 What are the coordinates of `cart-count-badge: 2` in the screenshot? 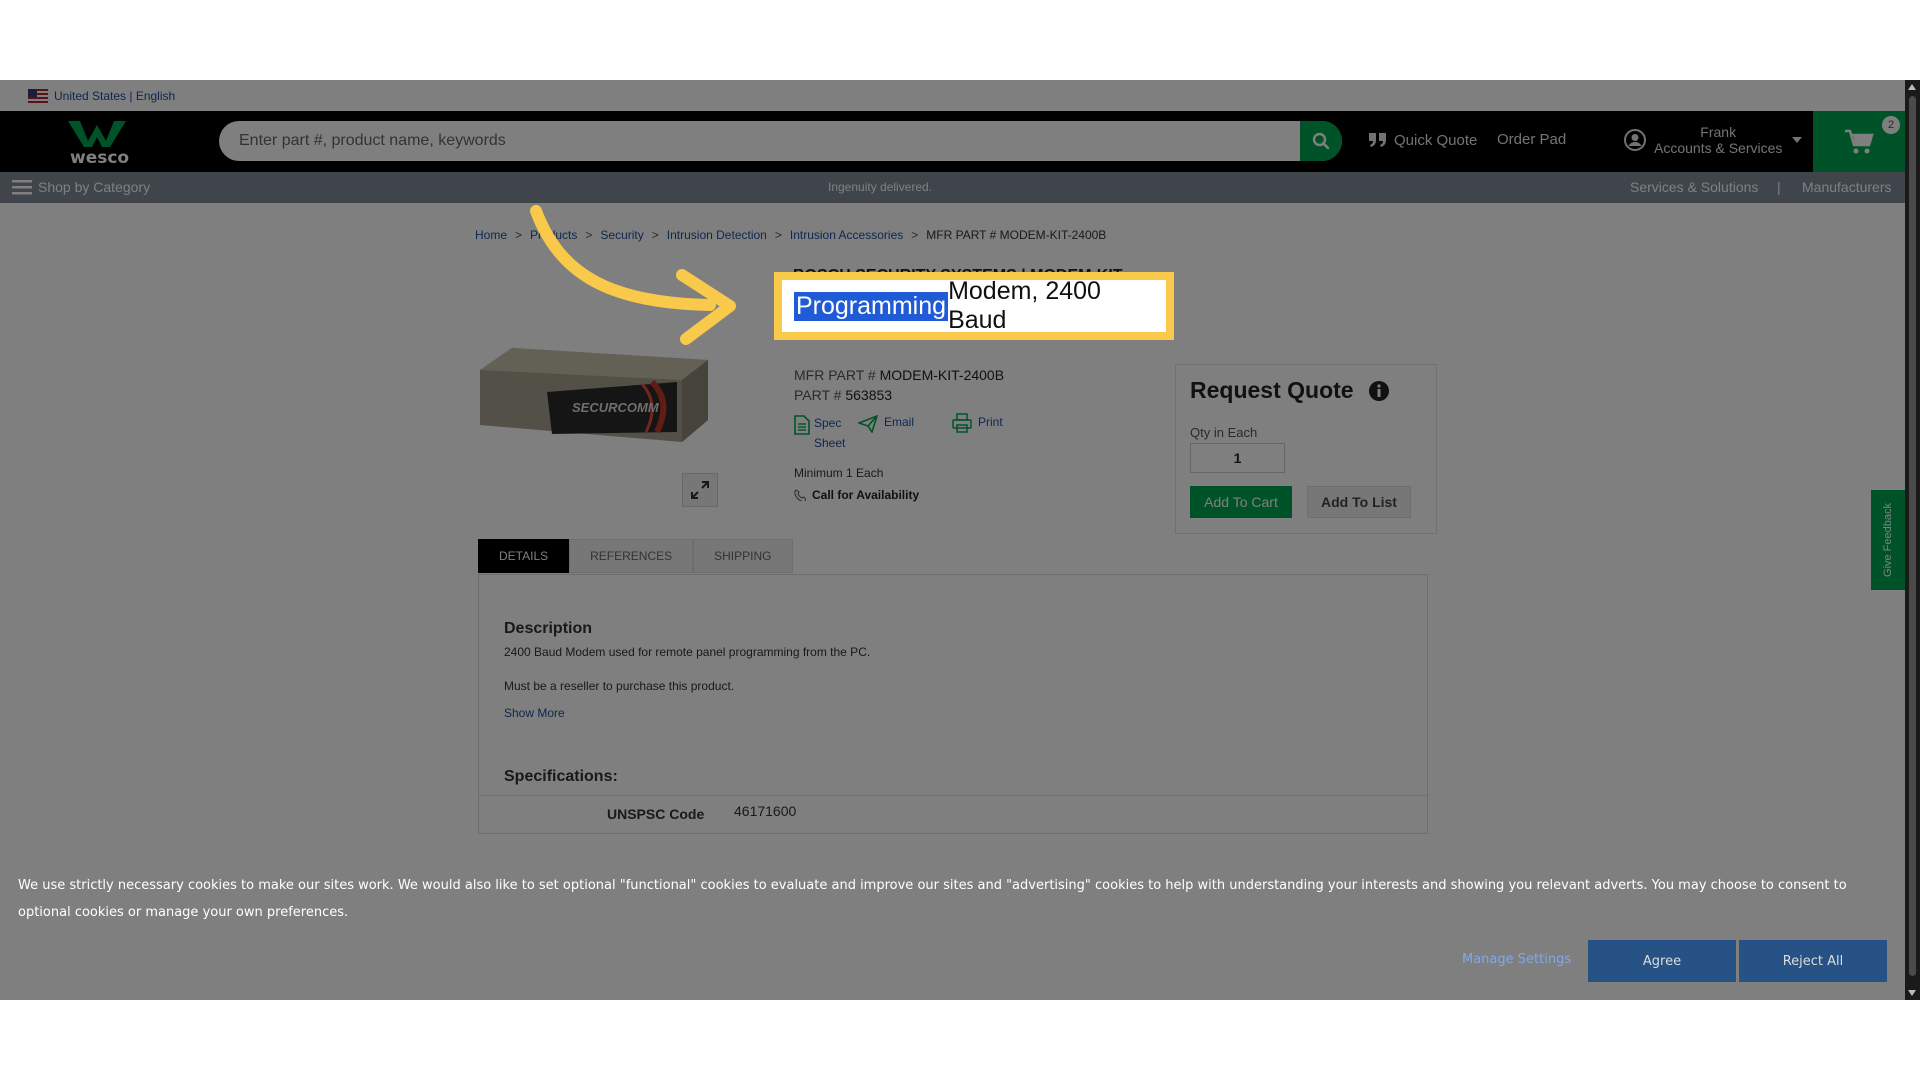 It's located at (1891, 125).